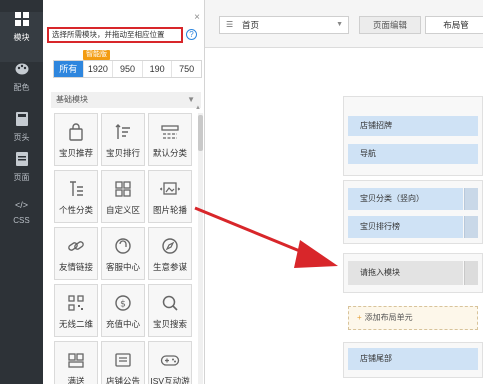  Describe the element at coordinates (170, 132) in the screenshot. I see `category-icon` at that location.